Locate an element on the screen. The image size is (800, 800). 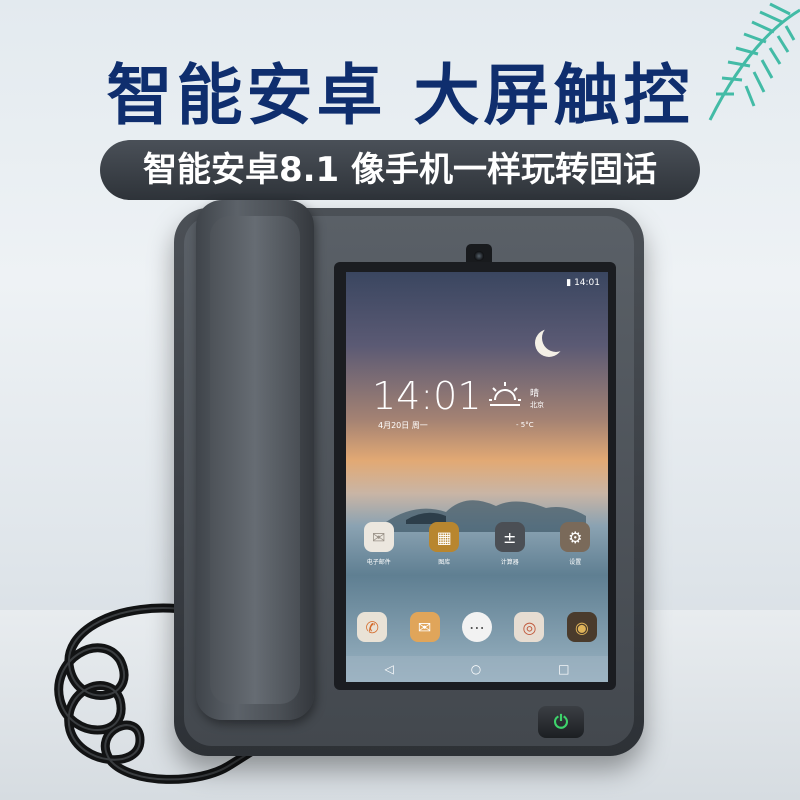
camera-lens-icon is located at coordinates (479, 256).